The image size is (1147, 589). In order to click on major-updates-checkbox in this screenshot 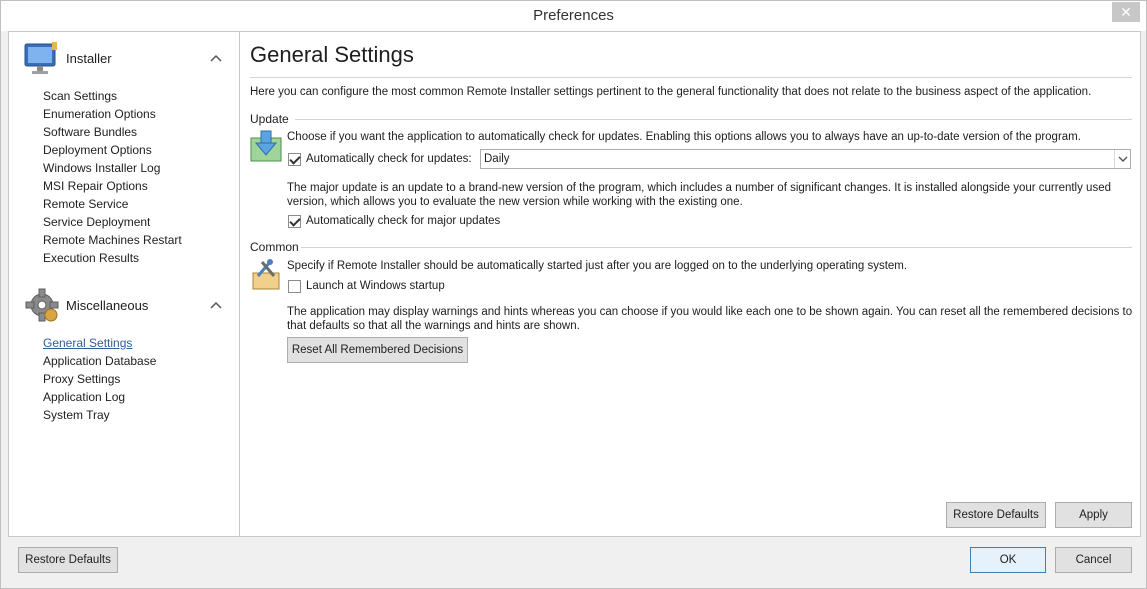, I will do `click(294, 221)`.